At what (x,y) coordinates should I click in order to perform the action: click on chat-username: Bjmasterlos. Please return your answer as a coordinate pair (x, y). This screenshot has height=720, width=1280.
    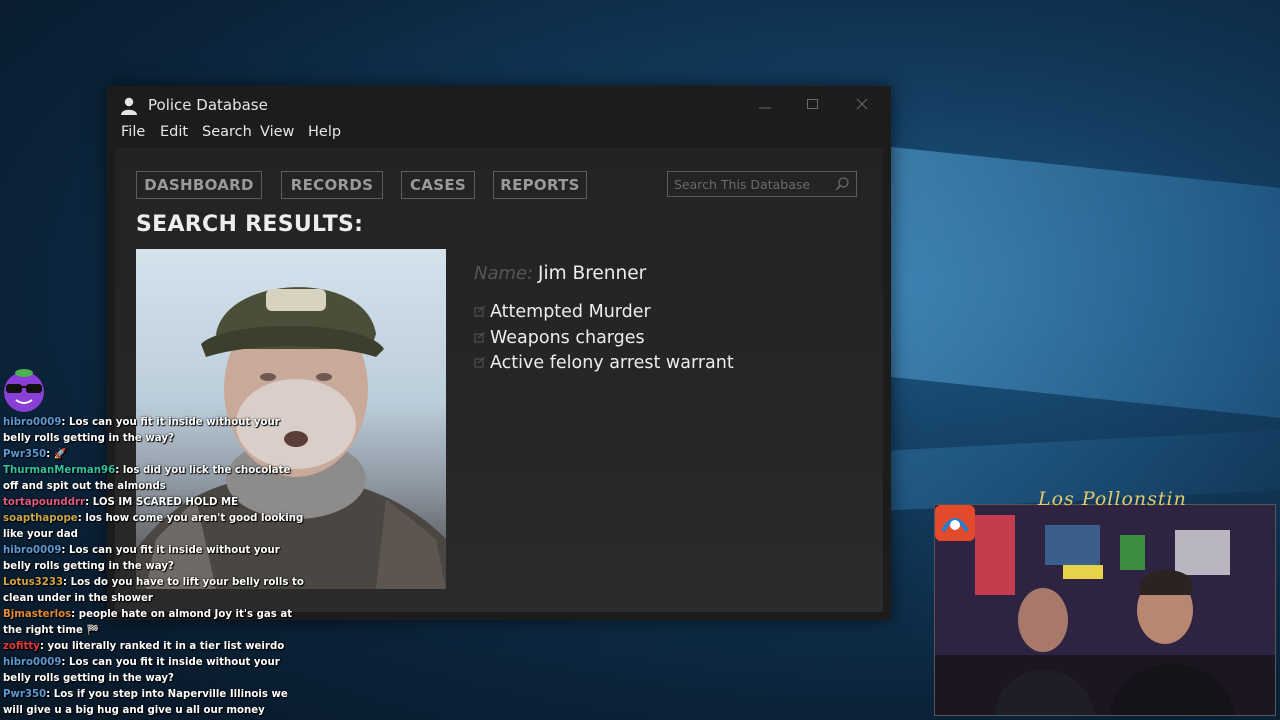
    Looking at the image, I should click on (37, 614).